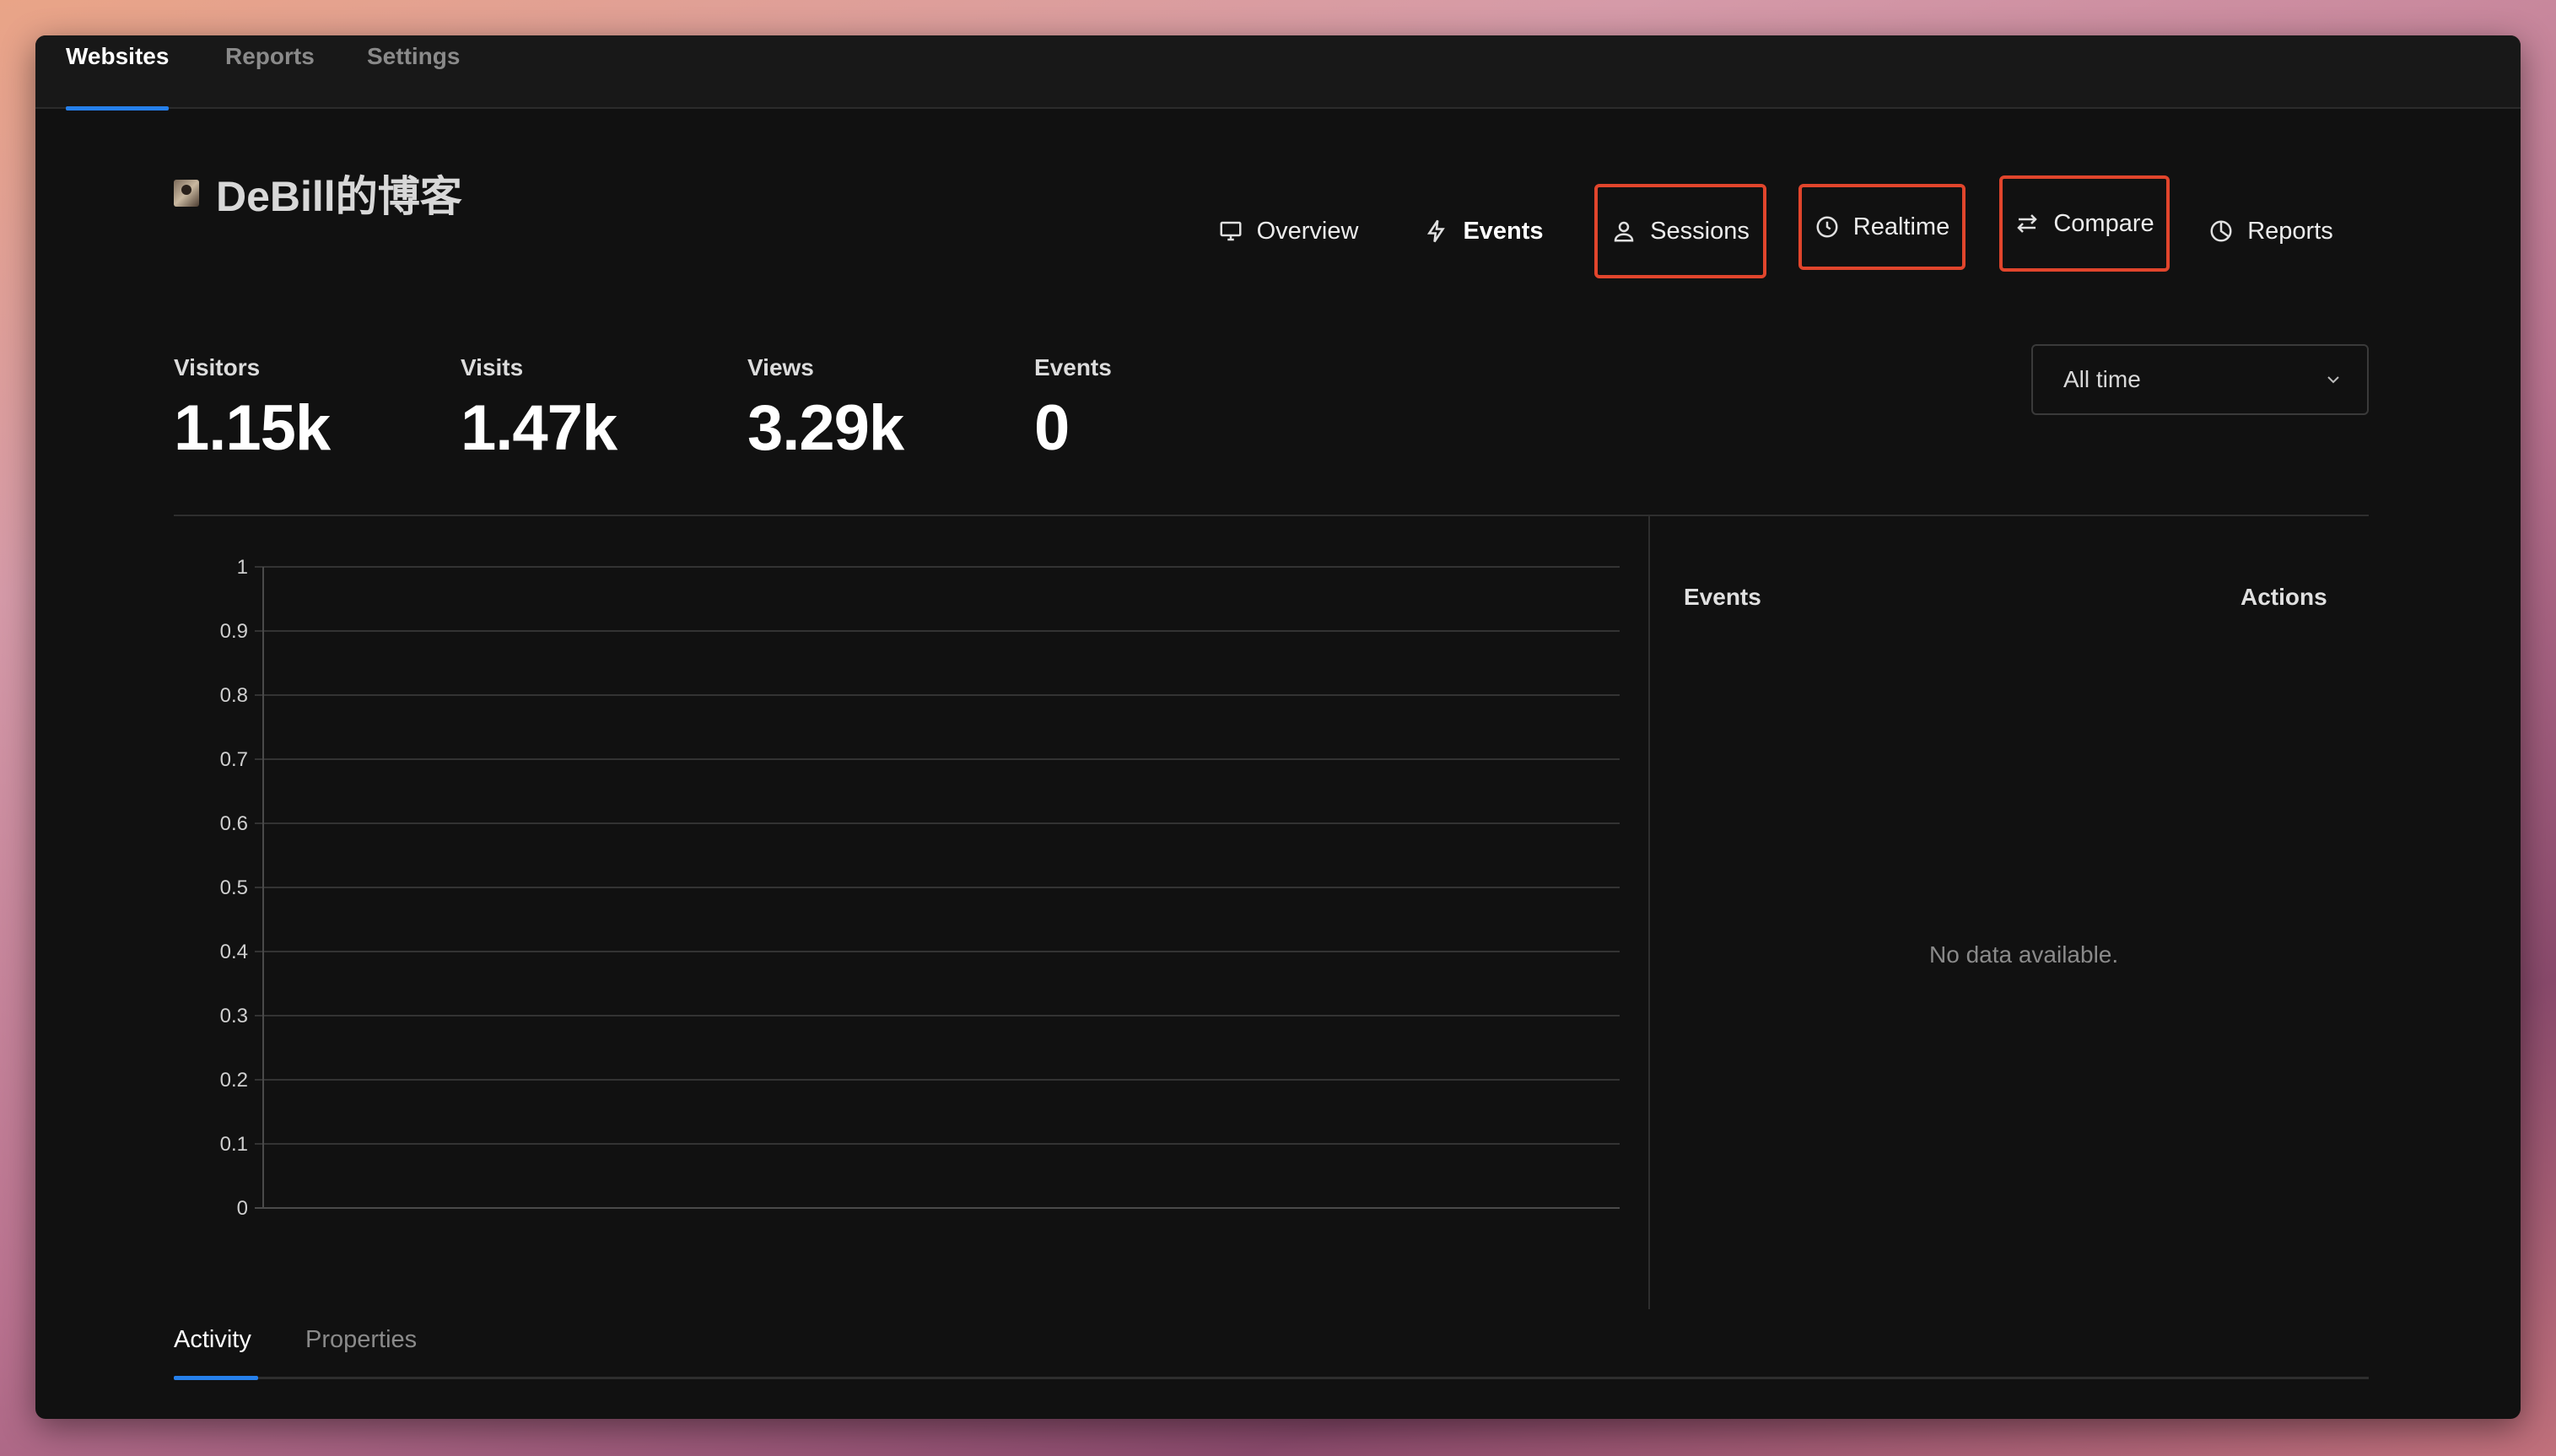 Image resolution: width=2556 pixels, height=1456 pixels. What do you see at coordinates (1722, 597) in the screenshot?
I see `events-column-header: Events` at bounding box center [1722, 597].